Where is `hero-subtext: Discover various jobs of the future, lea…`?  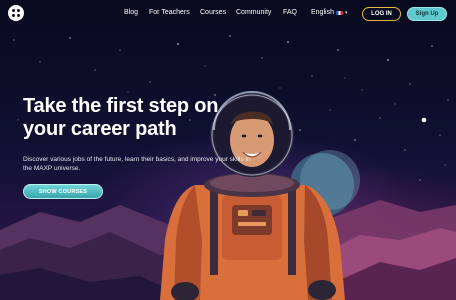 hero-subtext: Discover various jobs of the future, lea… is located at coordinates (137, 164).